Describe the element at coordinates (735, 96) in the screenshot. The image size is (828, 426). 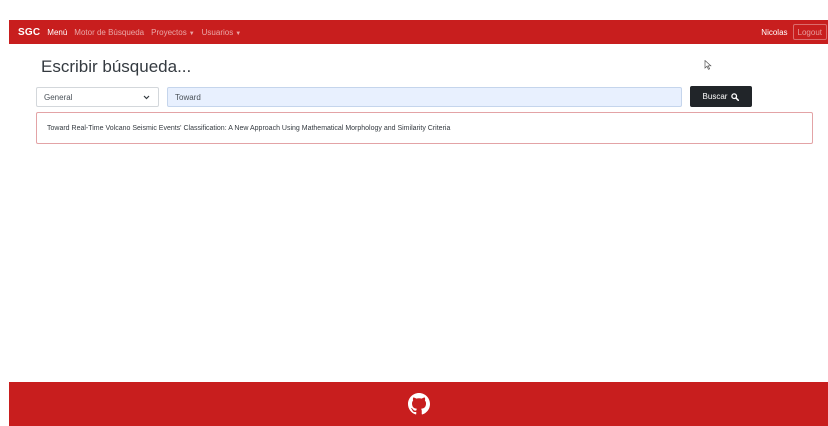
I see `search-icon` at that location.